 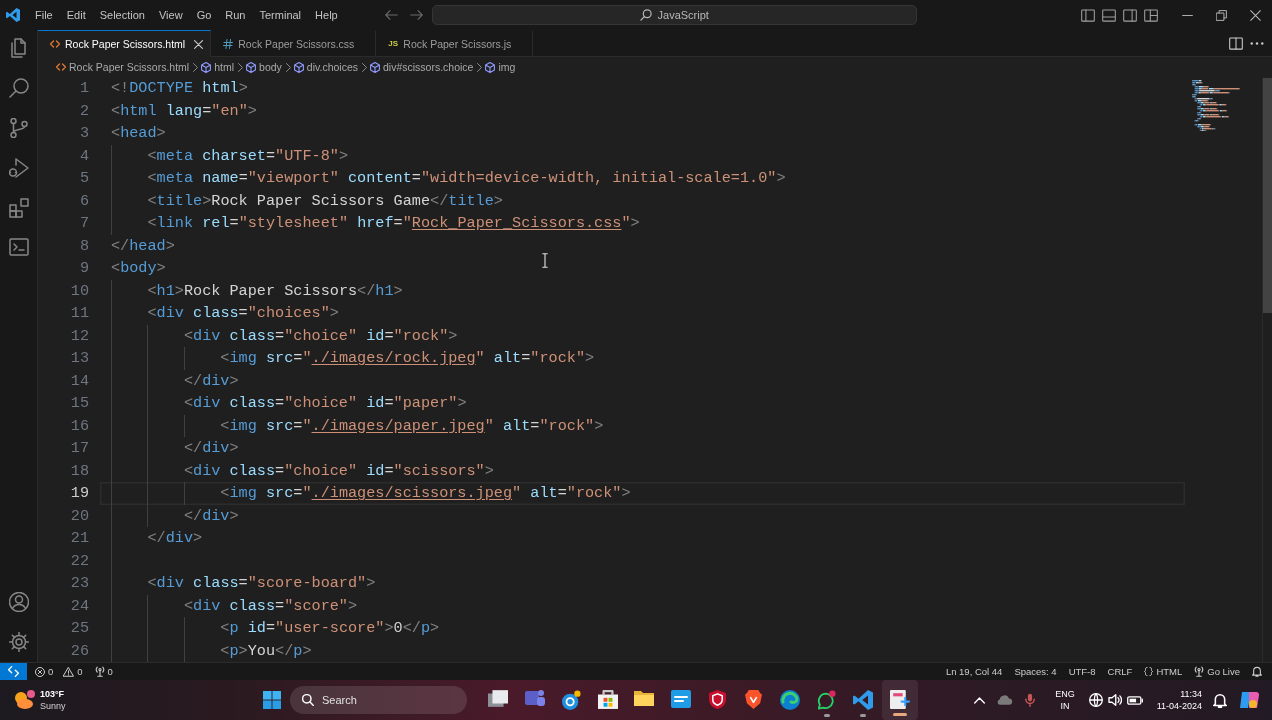 What do you see at coordinates (61, 67) in the screenshot?
I see `angle-brackets-icon` at bounding box center [61, 67].